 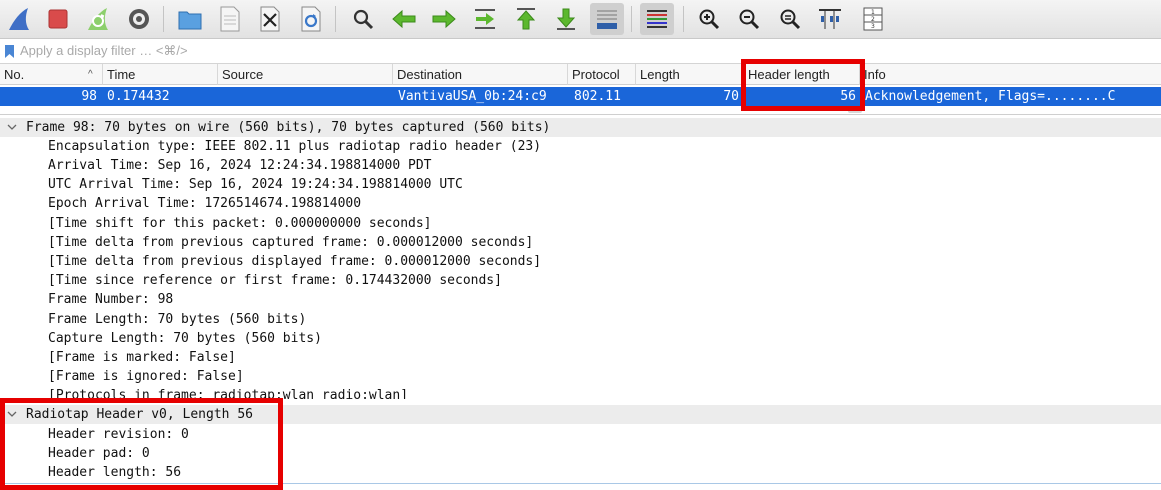 I want to click on normal-size-icon, so click(x=790, y=19).